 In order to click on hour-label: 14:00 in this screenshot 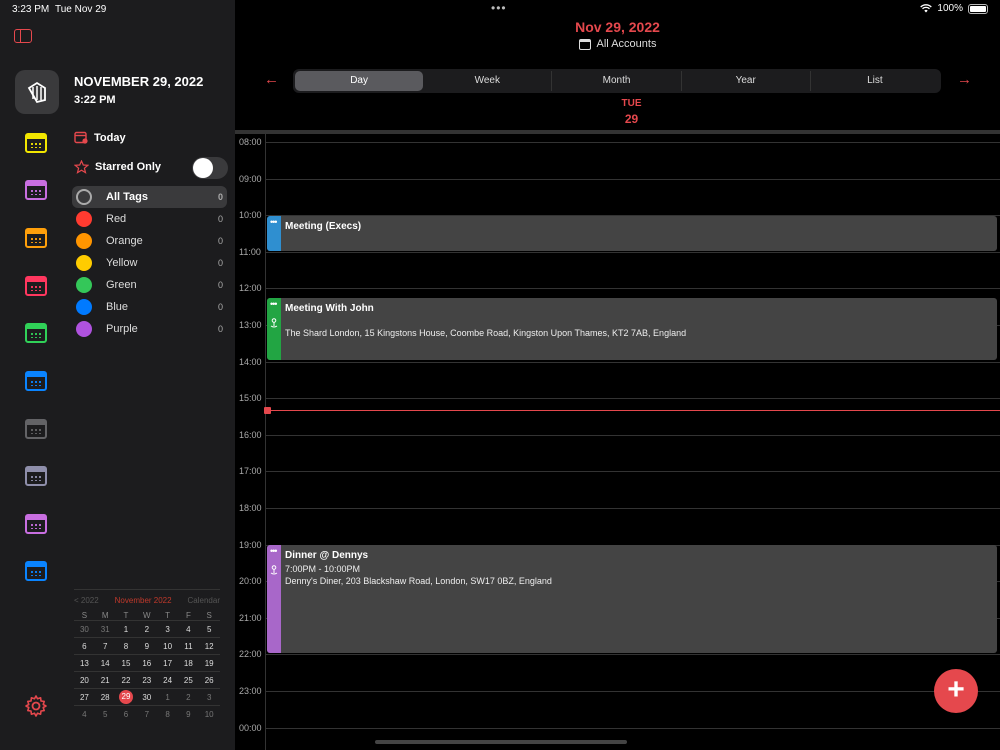, I will do `click(250, 361)`.